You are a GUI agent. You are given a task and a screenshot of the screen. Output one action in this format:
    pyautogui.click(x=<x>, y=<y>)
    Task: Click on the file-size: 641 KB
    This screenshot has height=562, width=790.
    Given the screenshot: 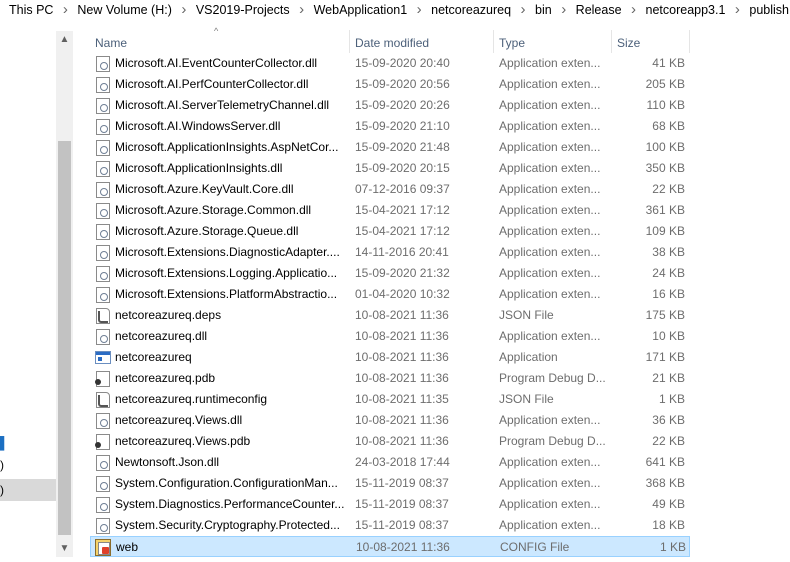 What is the action you would take?
    pyautogui.click(x=665, y=462)
    